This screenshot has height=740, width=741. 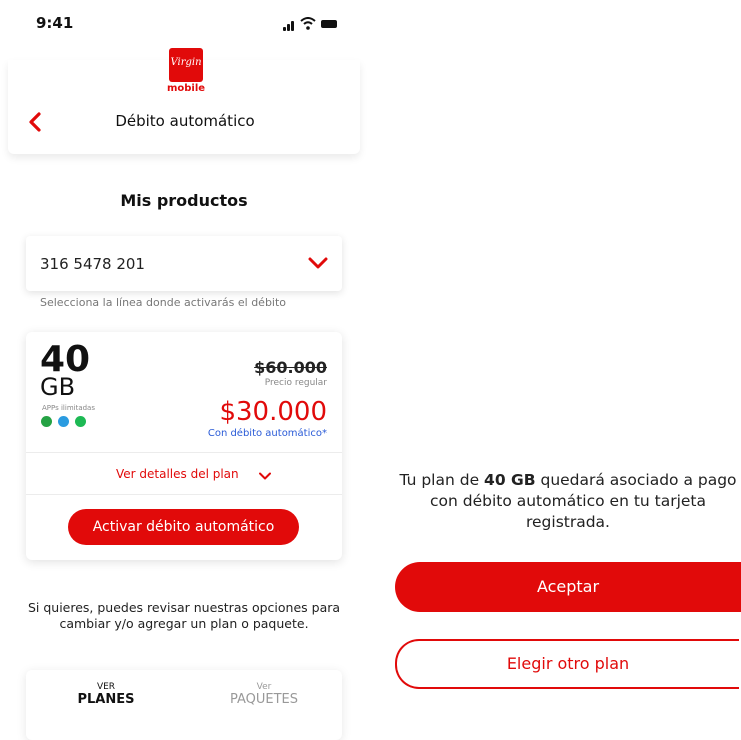 I want to click on line-select-dropdown: 316 5478 201, so click(x=184, y=263).